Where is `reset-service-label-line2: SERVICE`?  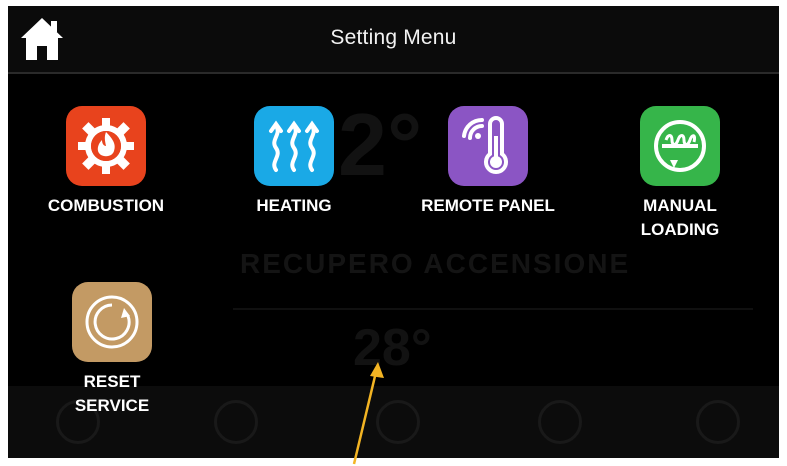
reset-service-label-line2: SERVICE is located at coordinates (112, 405).